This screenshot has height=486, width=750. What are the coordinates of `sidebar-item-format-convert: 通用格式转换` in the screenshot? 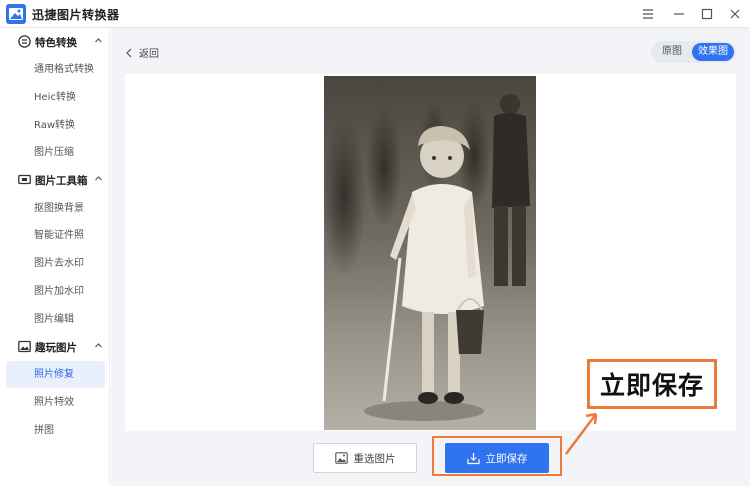 It's located at (55, 69).